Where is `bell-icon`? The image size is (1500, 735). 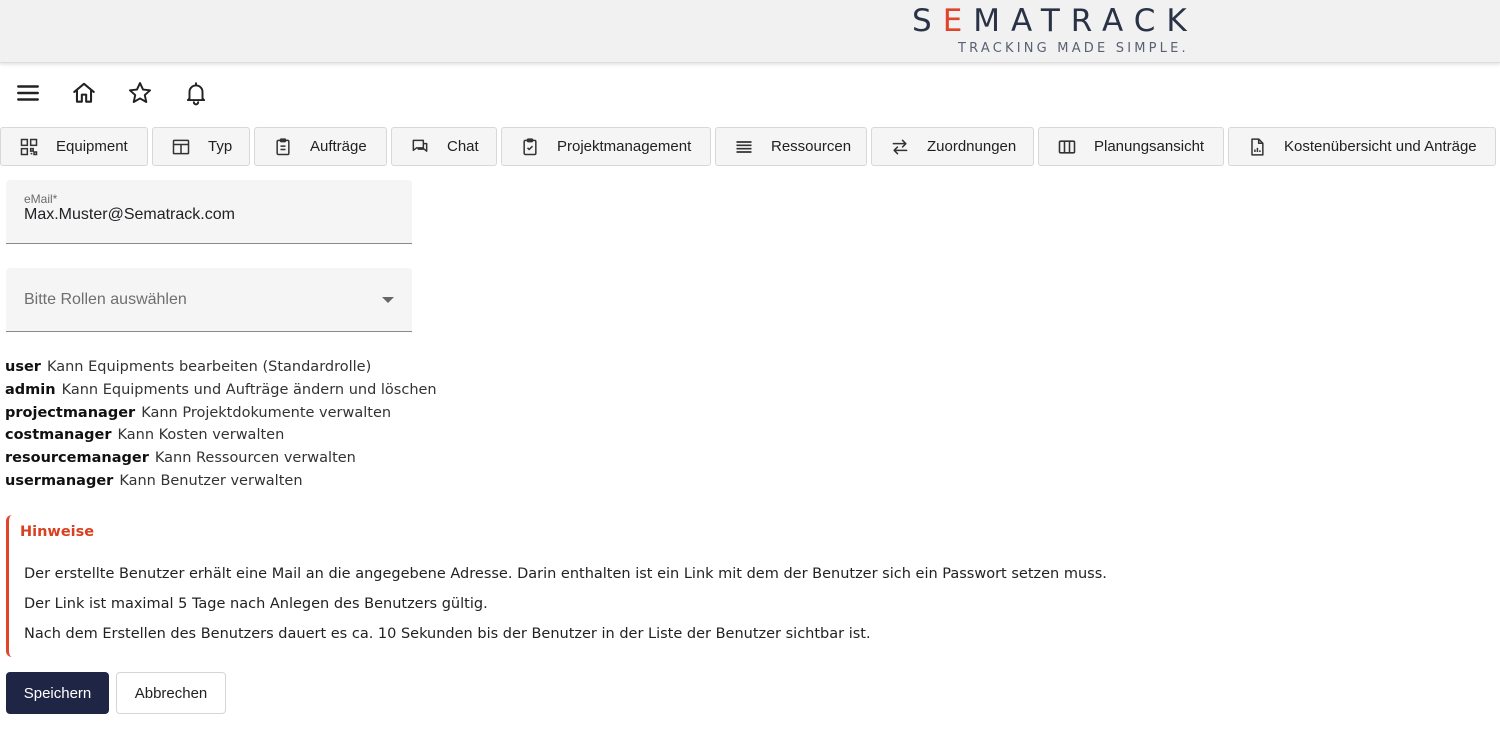
bell-icon is located at coordinates (196, 94).